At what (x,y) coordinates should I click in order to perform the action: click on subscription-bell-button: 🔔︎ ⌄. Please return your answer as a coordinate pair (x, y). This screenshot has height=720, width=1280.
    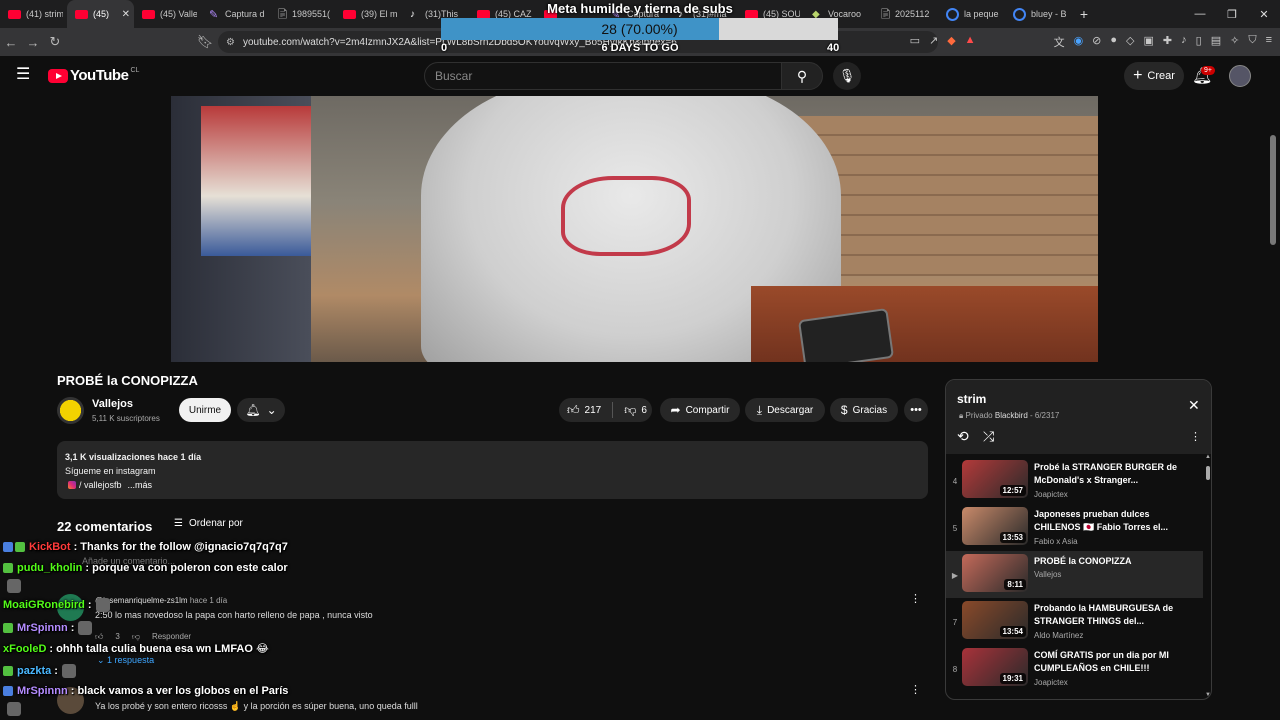
    Looking at the image, I should click on (261, 410).